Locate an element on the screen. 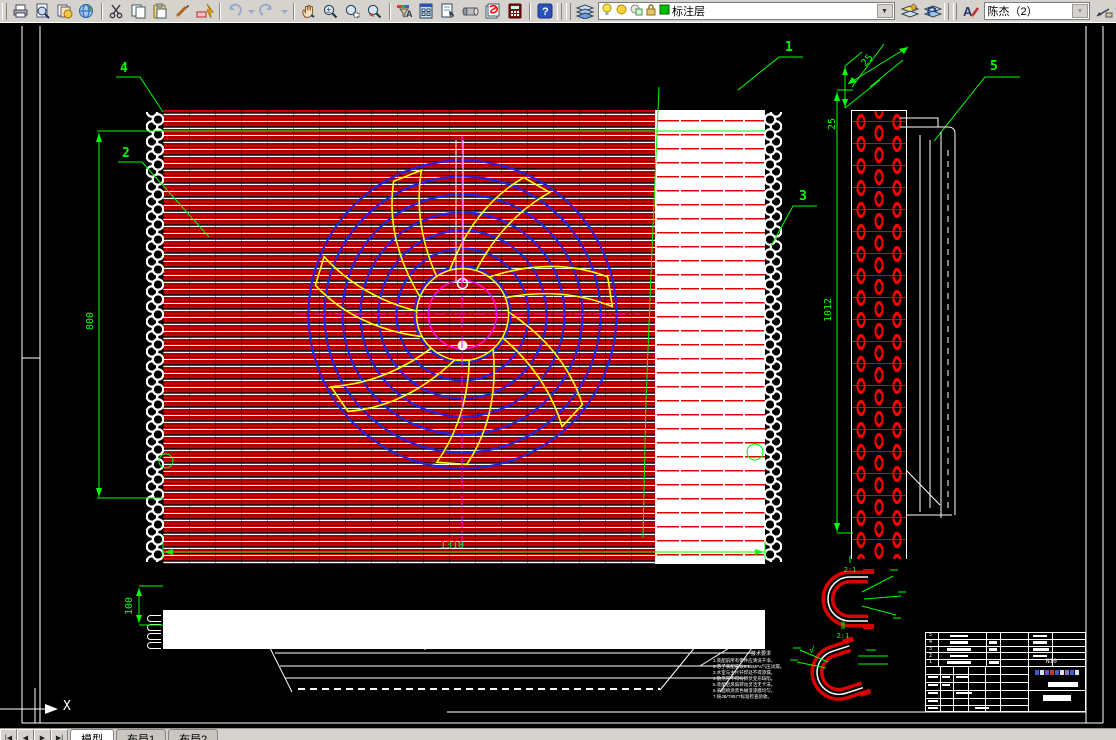  tab-model: 模型 is located at coordinates (92, 734).